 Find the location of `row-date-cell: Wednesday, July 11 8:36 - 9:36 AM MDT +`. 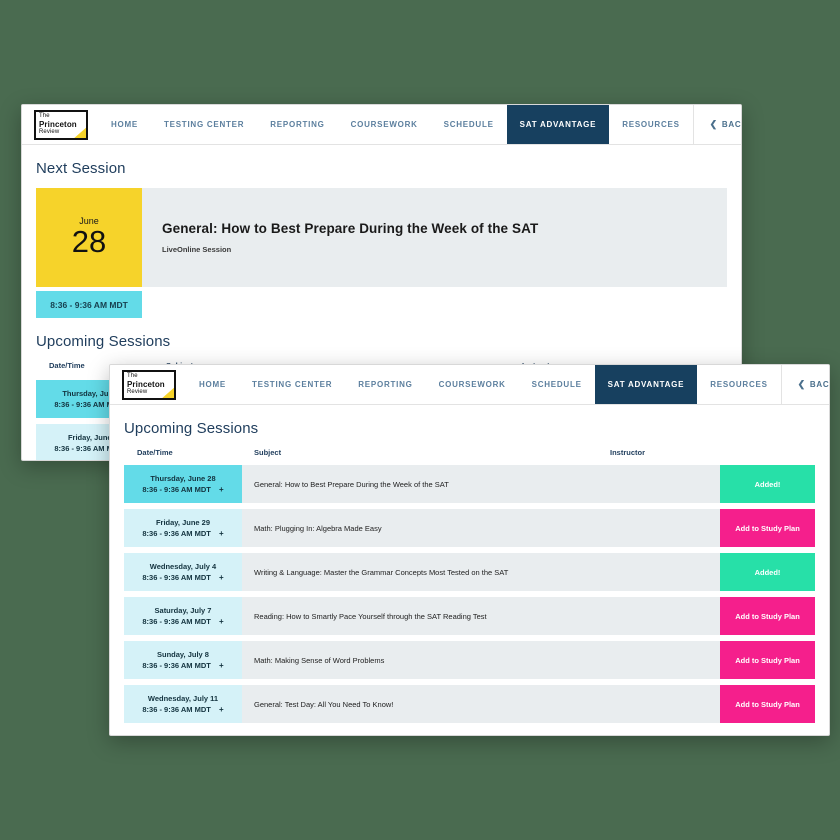

row-date-cell: Wednesday, July 11 8:36 - 9:36 AM MDT + is located at coordinates (183, 704).